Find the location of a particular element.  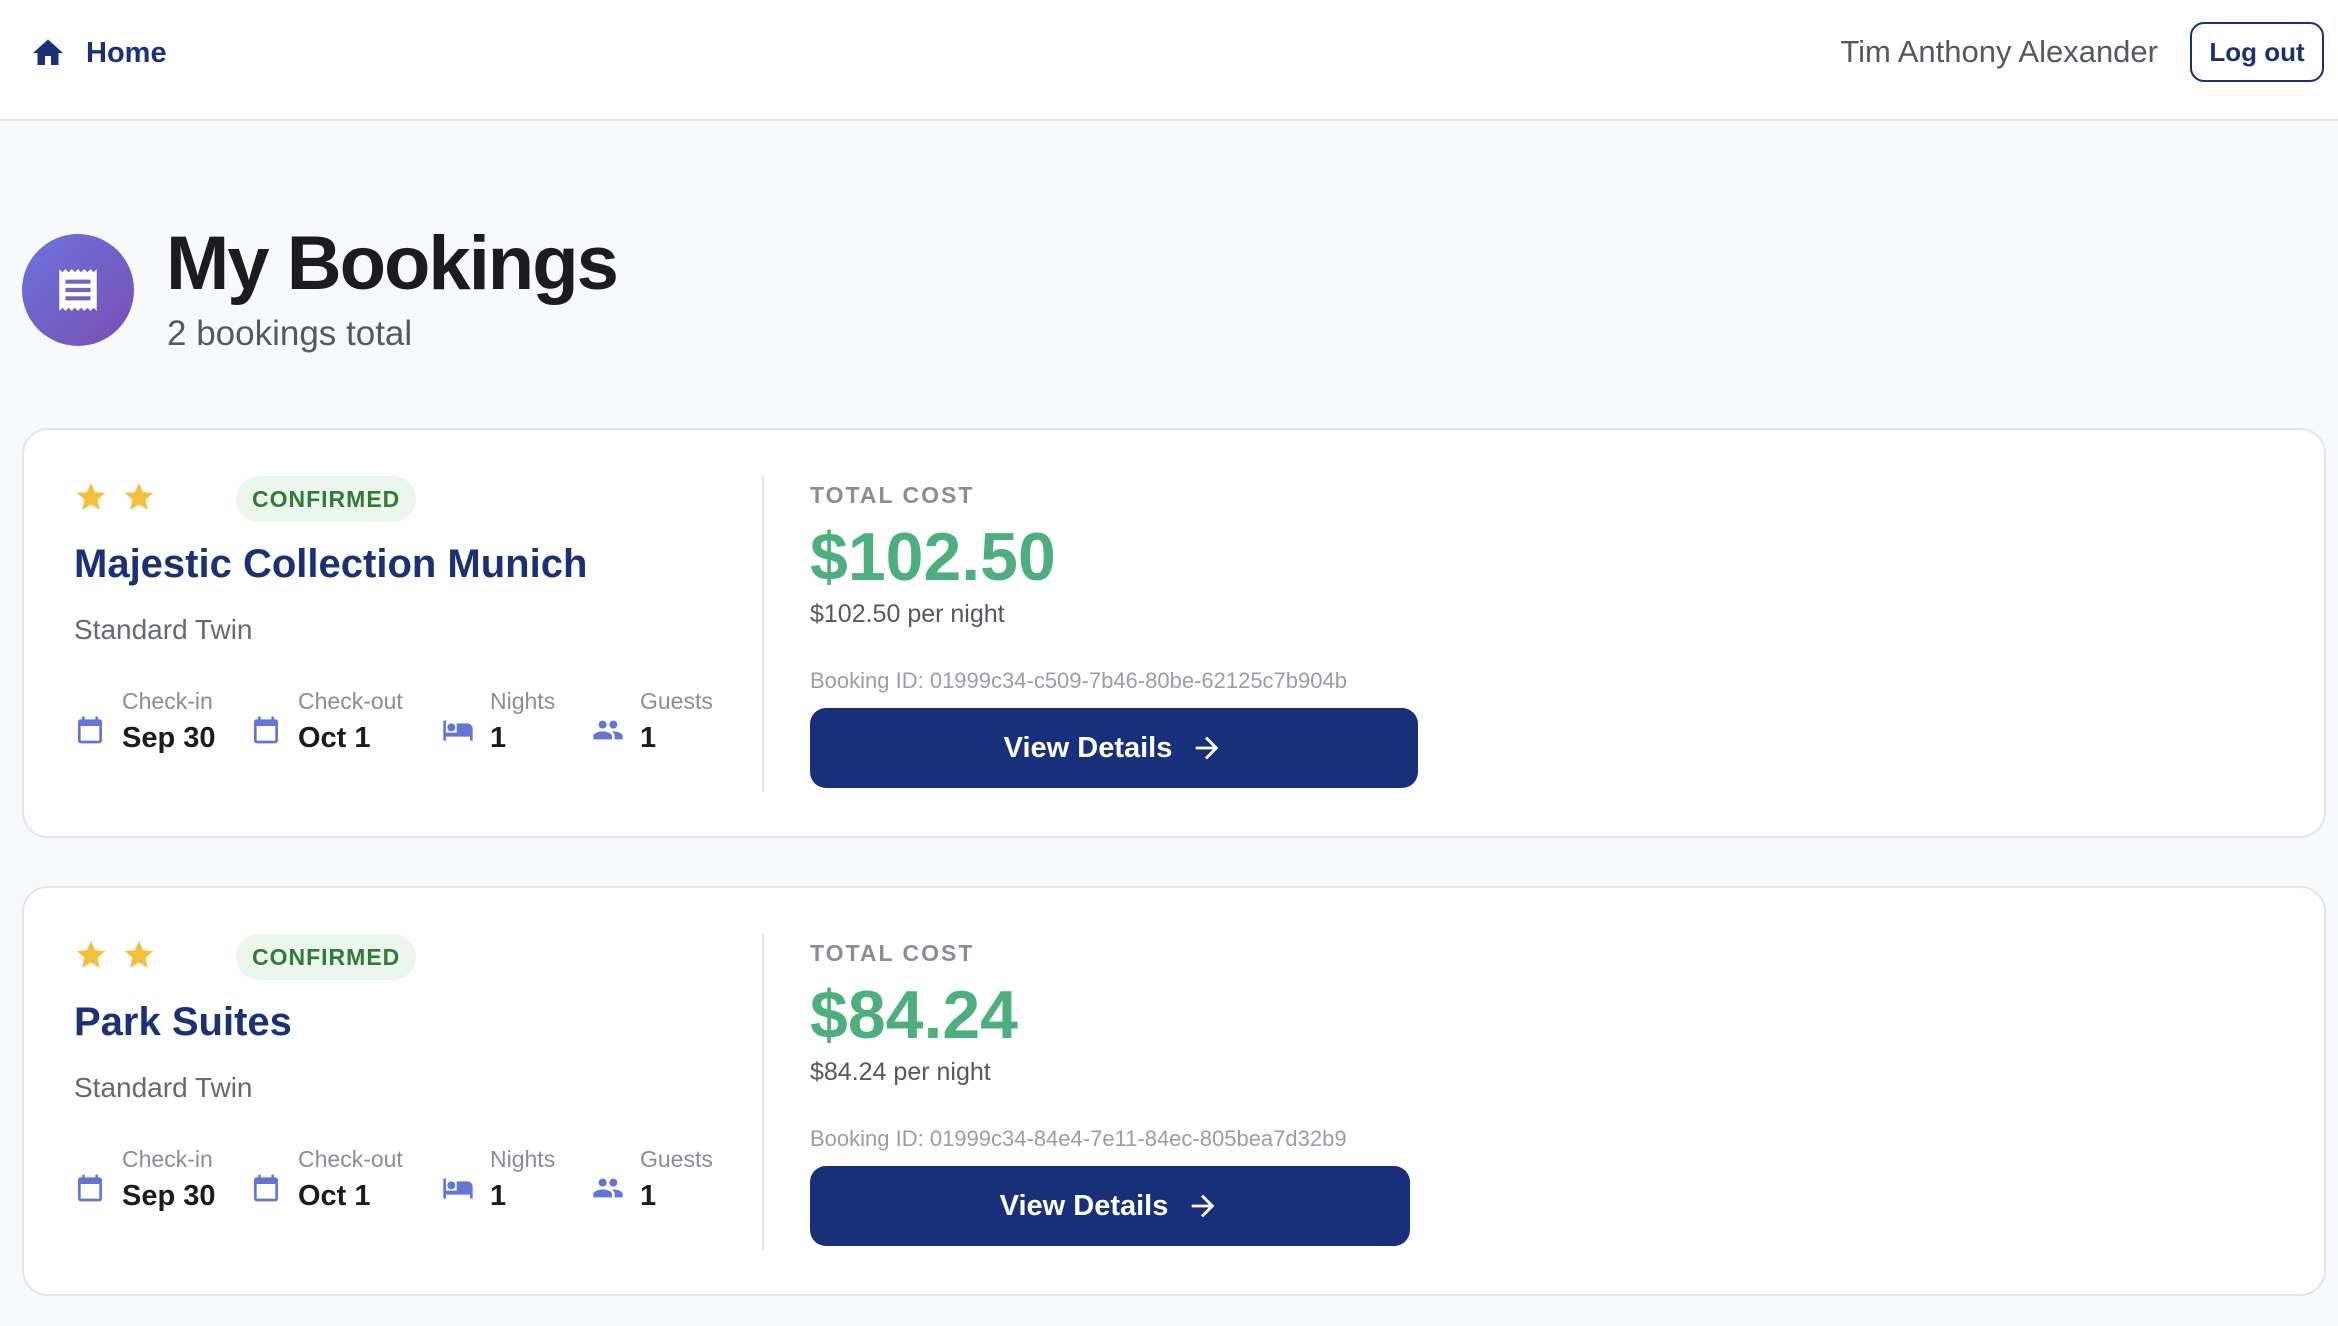

total-cost-amount: $102.50 is located at coordinates (933, 557).